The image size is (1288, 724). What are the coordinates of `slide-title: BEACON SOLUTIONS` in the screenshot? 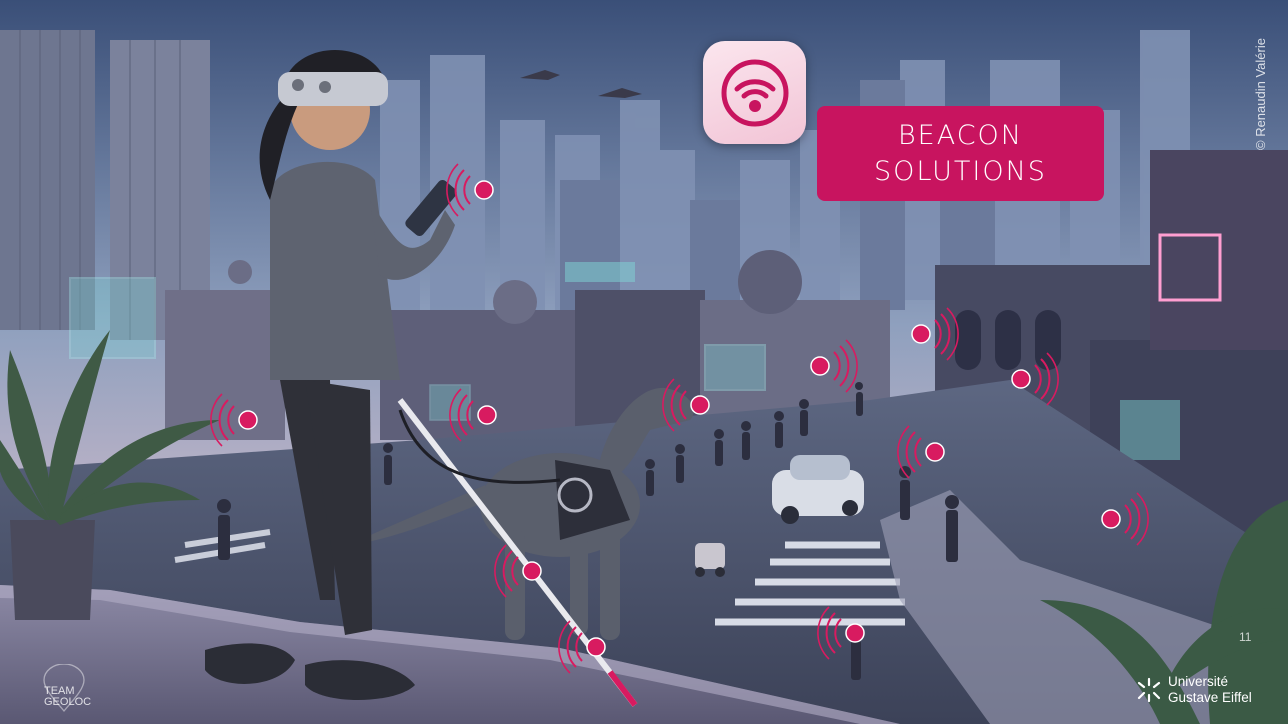 It's located at (960, 153).